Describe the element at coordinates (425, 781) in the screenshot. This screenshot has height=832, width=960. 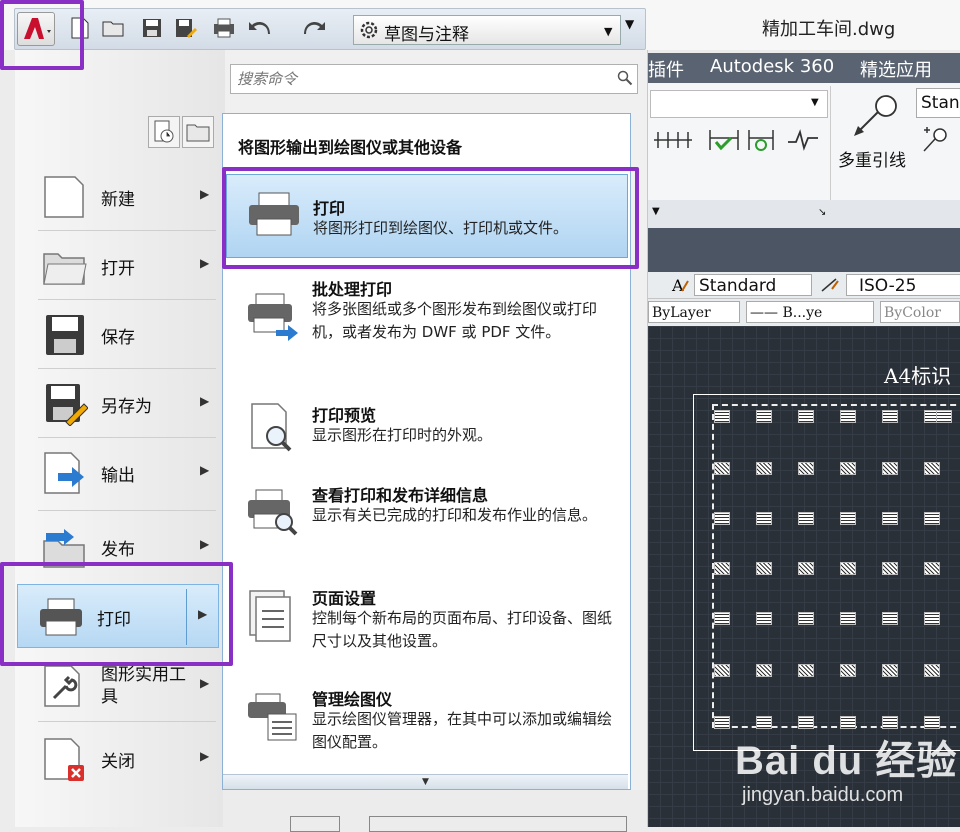
I see `submenu-scroll-down-button: ▼` at that location.